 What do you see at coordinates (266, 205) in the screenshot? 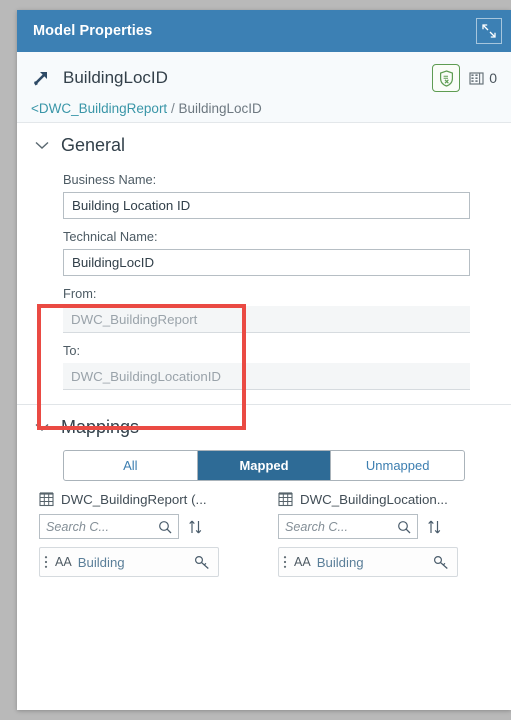
I see `business-name-input: Building Location ID` at bounding box center [266, 205].